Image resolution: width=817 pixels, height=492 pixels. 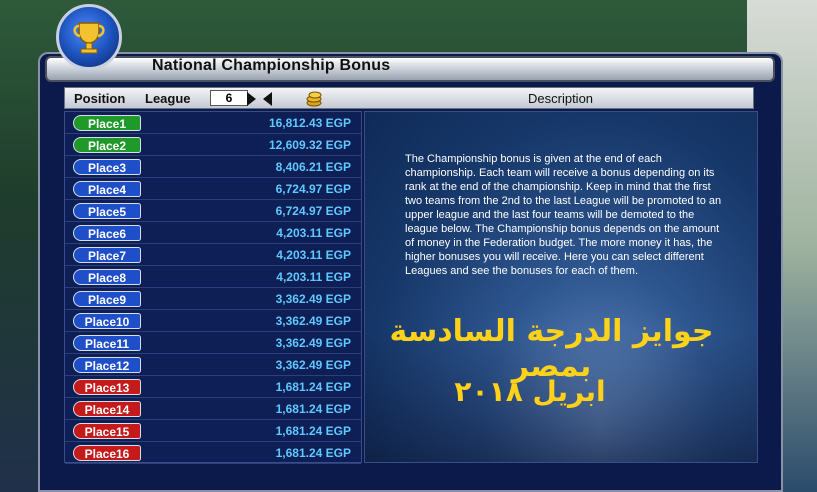 What do you see at coordinates (251, 99) in the screenshot?
I see `league-next-arrow` at bounding box center [251, 99].